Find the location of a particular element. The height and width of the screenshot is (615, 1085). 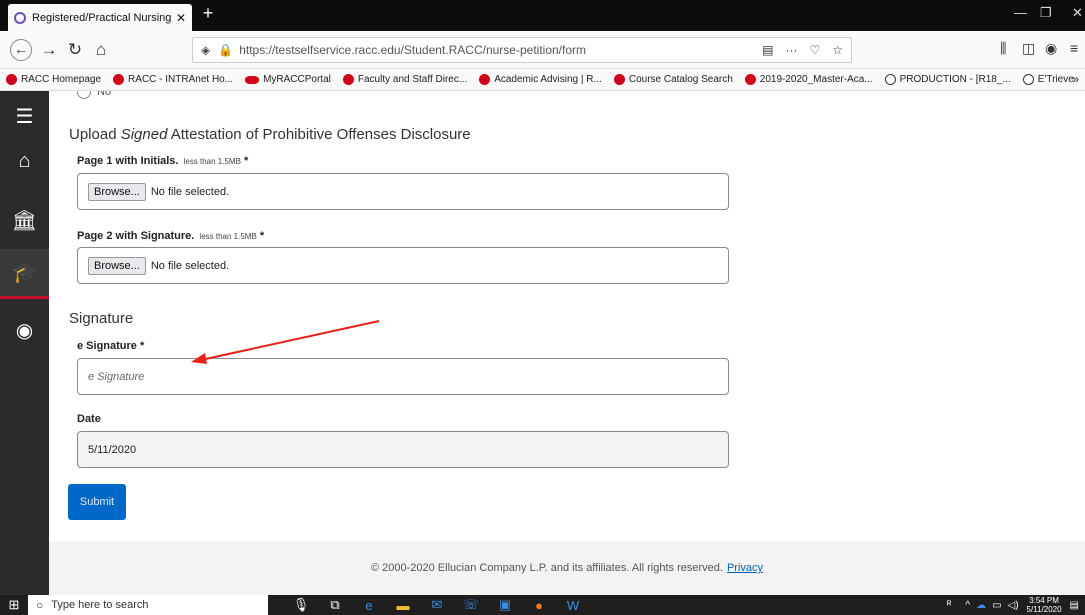

esignature-input is located at coordinates (403, 376).